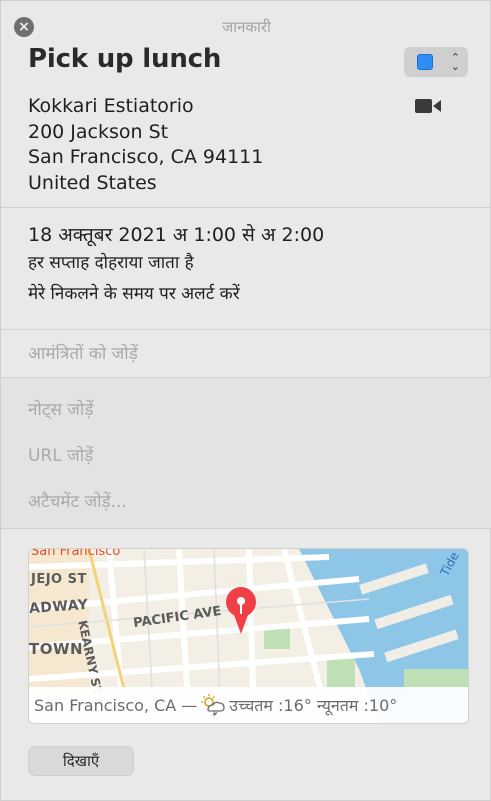 Image resolution: width=491 pixels, height=801 pixels. Describe the element at coordinates (111, 263) in the screenshot. I see `event-repeat: हर सप्ताह दोहराया जाता है` at that location.